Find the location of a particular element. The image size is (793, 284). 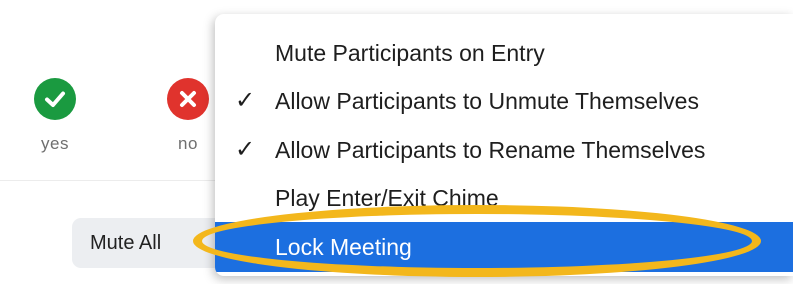

menu-item-label: Mute Participants on Entry is located at coordinates (410, 53).